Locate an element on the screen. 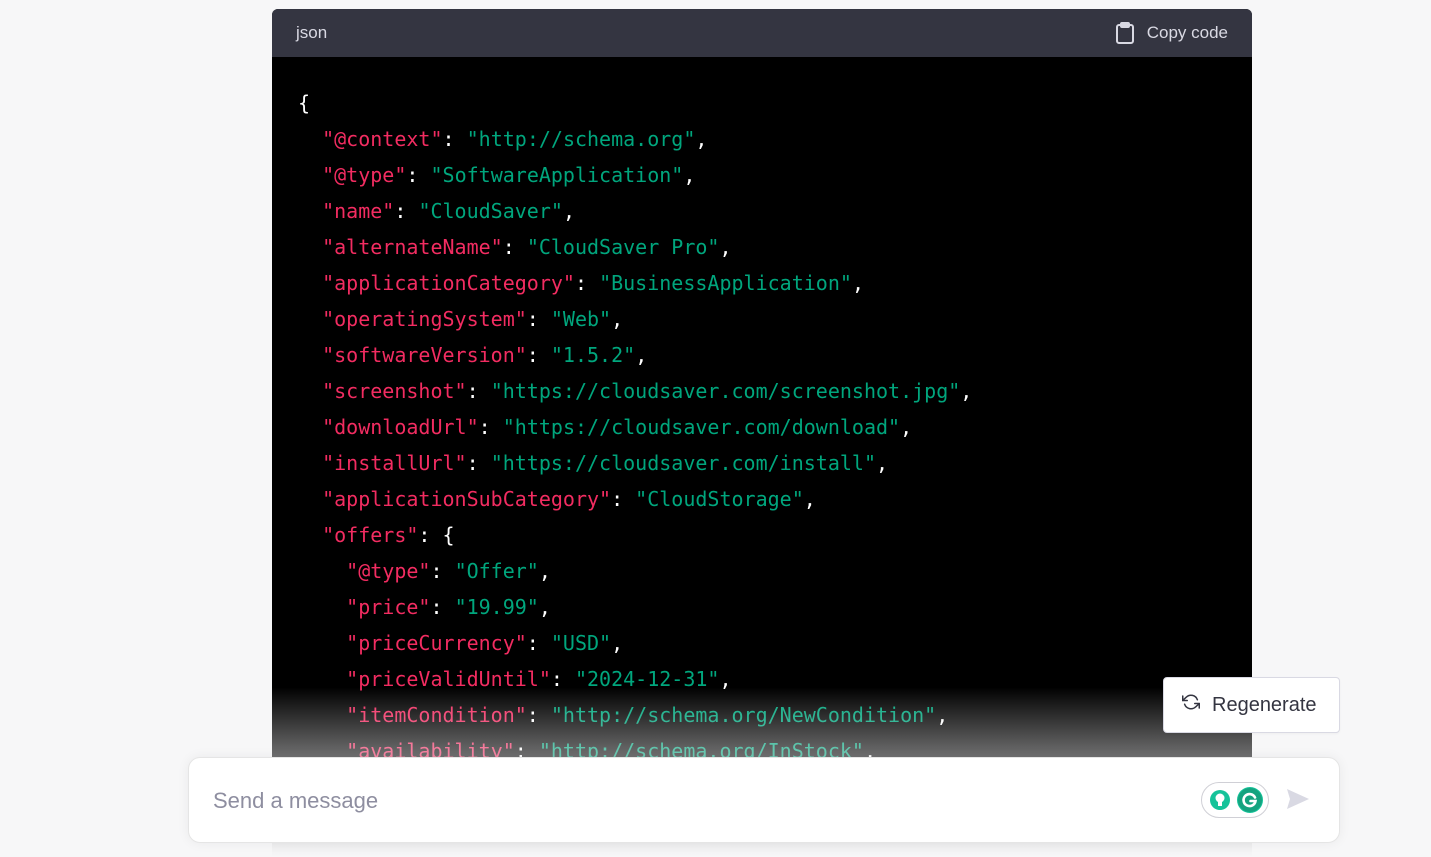 The width and height of the screenshot is (1431, 857). code-line: "@type": "Offer", is located at coordinates (775, 571).